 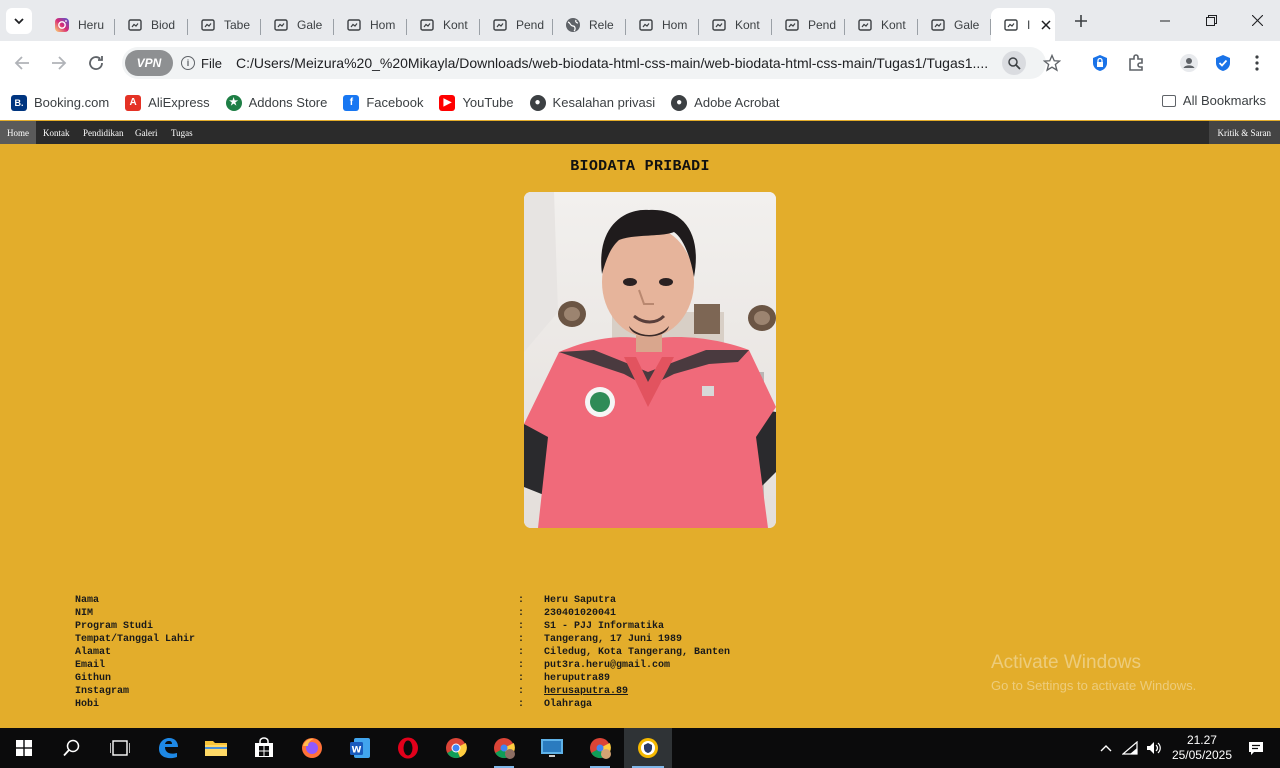 What do you see at coordinates (188, 63) in the screenshot?
I see `info-icon: i` at bounding box center [188, 63].